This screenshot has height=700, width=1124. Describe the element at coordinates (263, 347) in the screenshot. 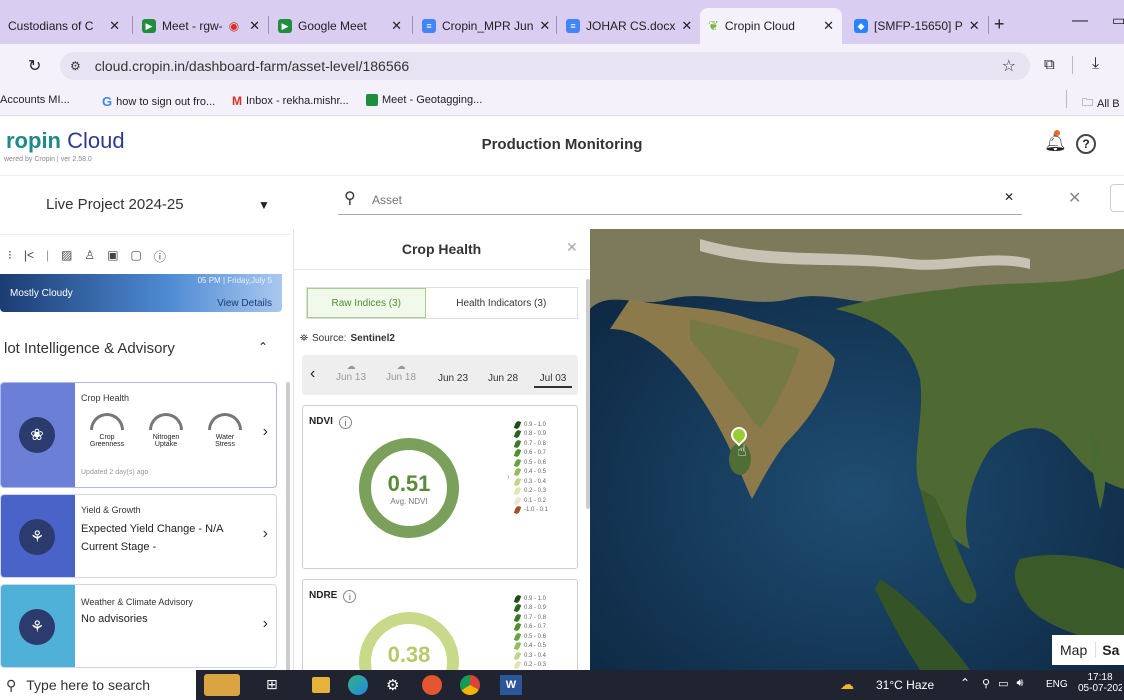

I see `collapse-chevron-icon: ⌃` at that location.